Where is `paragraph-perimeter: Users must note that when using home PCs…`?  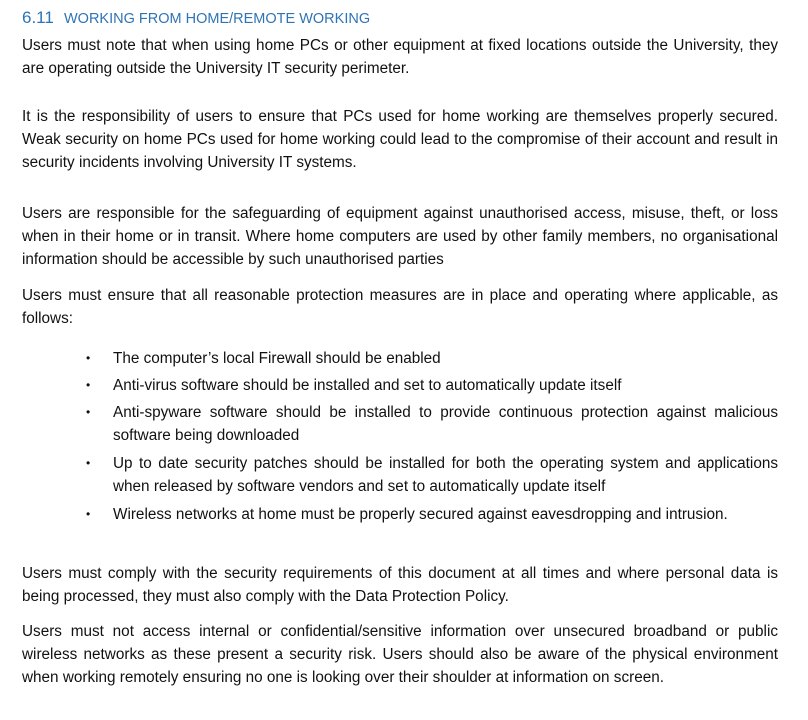 paragraph-perimeter: Users must note that when using home PCs… is located at coordinates (400, 57).